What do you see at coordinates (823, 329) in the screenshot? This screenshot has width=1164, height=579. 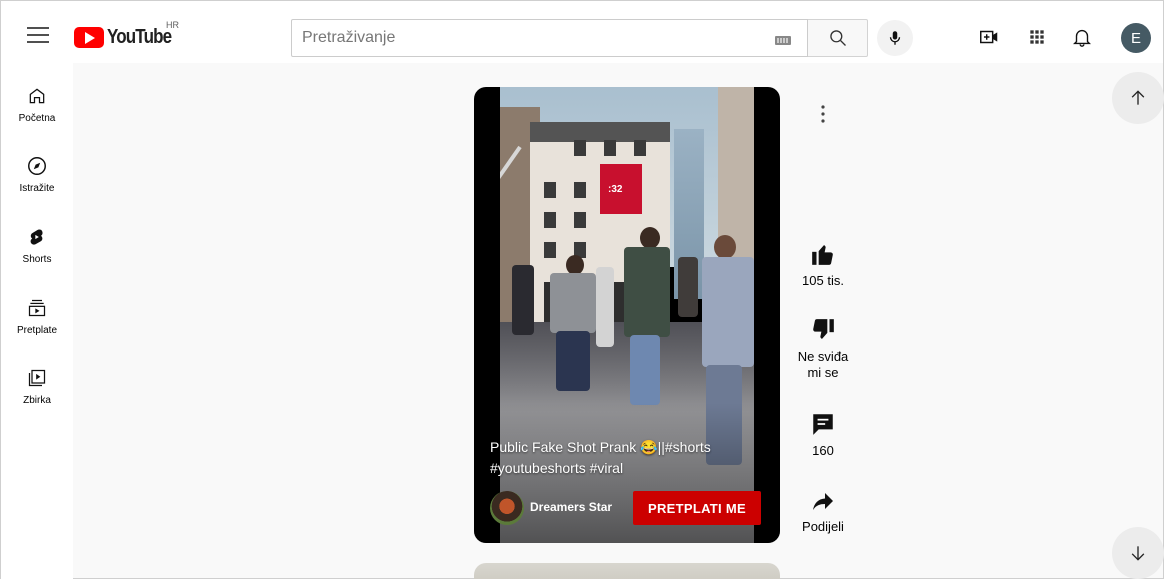 I see `thumbs-down-icon` at bounding box center [823, 329].